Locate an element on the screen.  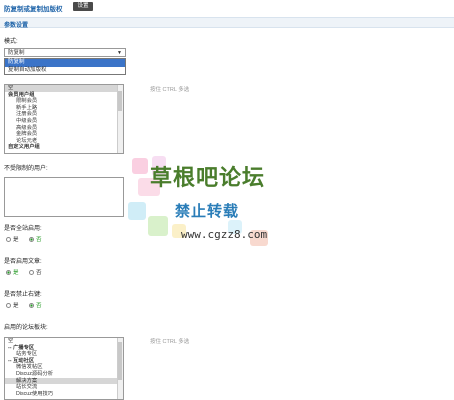
list-item: 站务专区 is located at coordinates (64, 354).